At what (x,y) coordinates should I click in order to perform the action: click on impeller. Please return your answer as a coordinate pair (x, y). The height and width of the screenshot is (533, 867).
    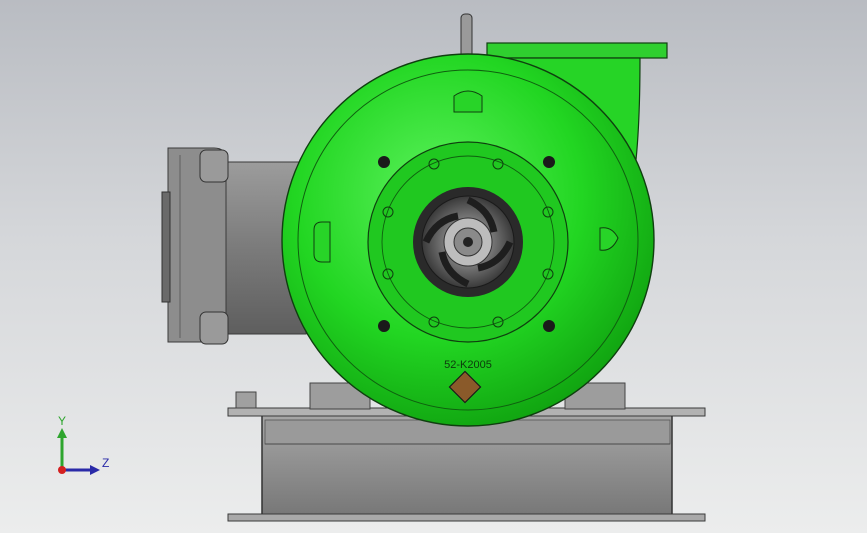
    Looking at the image, I should click on (468, 242).